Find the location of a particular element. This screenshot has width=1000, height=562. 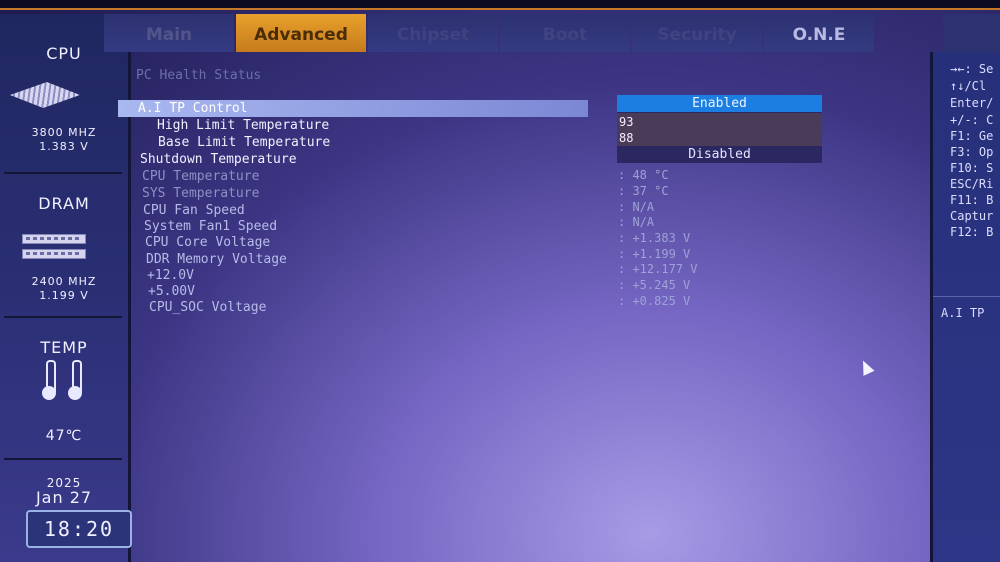

clock: 18:20 is located at coordinates (79, 529).